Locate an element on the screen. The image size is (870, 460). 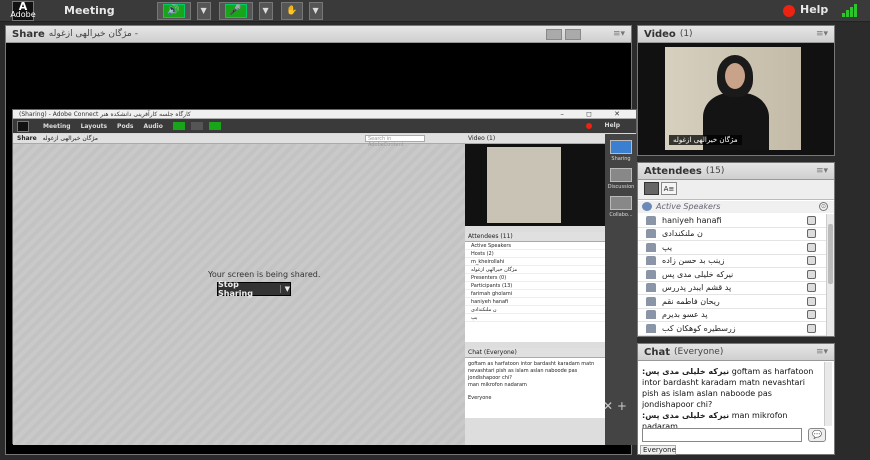
list-item: پد قشم ایبدر پدررس is located at coordinates (732, 288).